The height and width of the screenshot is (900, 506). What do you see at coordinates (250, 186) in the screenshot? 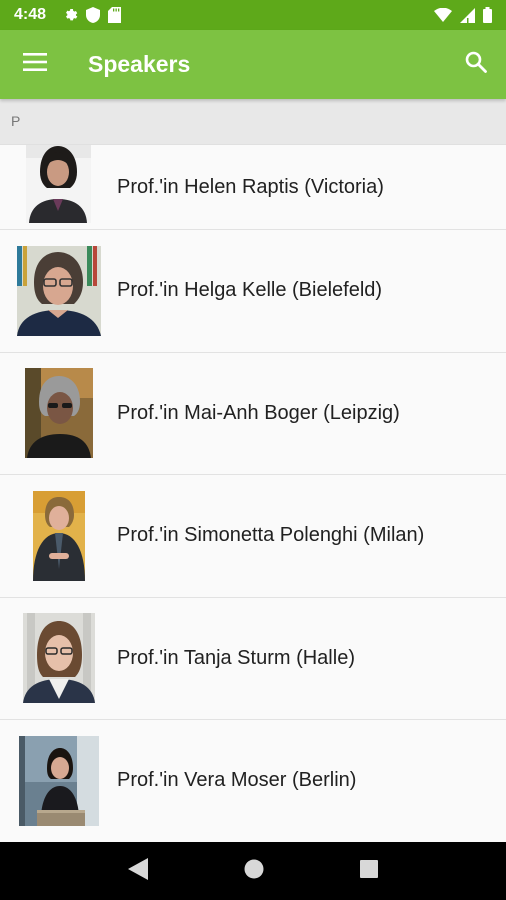
I see `speaker-name: Prof.'in Helen Raptis (Victoria)` at bounding box center [250, 186].